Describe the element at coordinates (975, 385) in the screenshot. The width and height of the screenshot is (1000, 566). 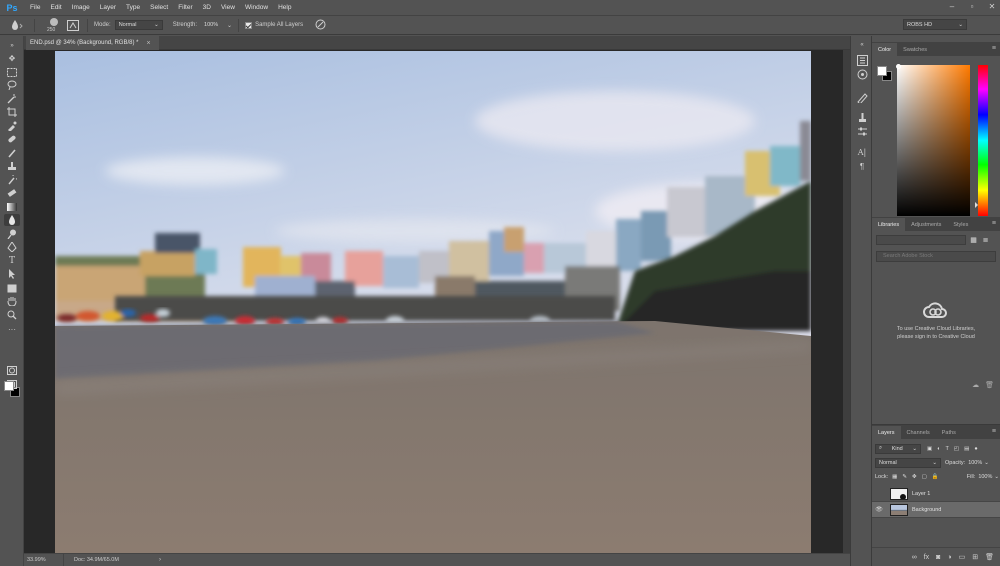
I see `cloud-sync-icon: ☁` at that location.